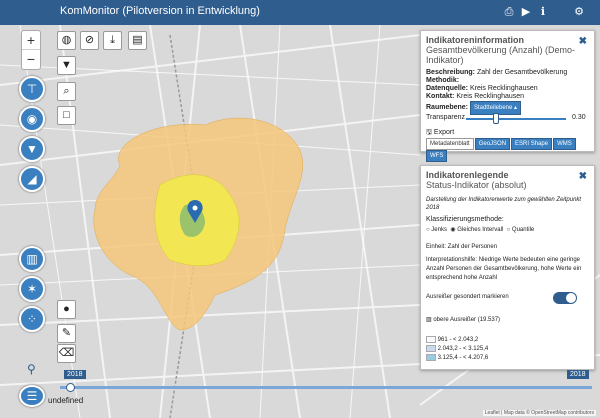  I want to click on info-icon: ℹ, so click(543, 12).